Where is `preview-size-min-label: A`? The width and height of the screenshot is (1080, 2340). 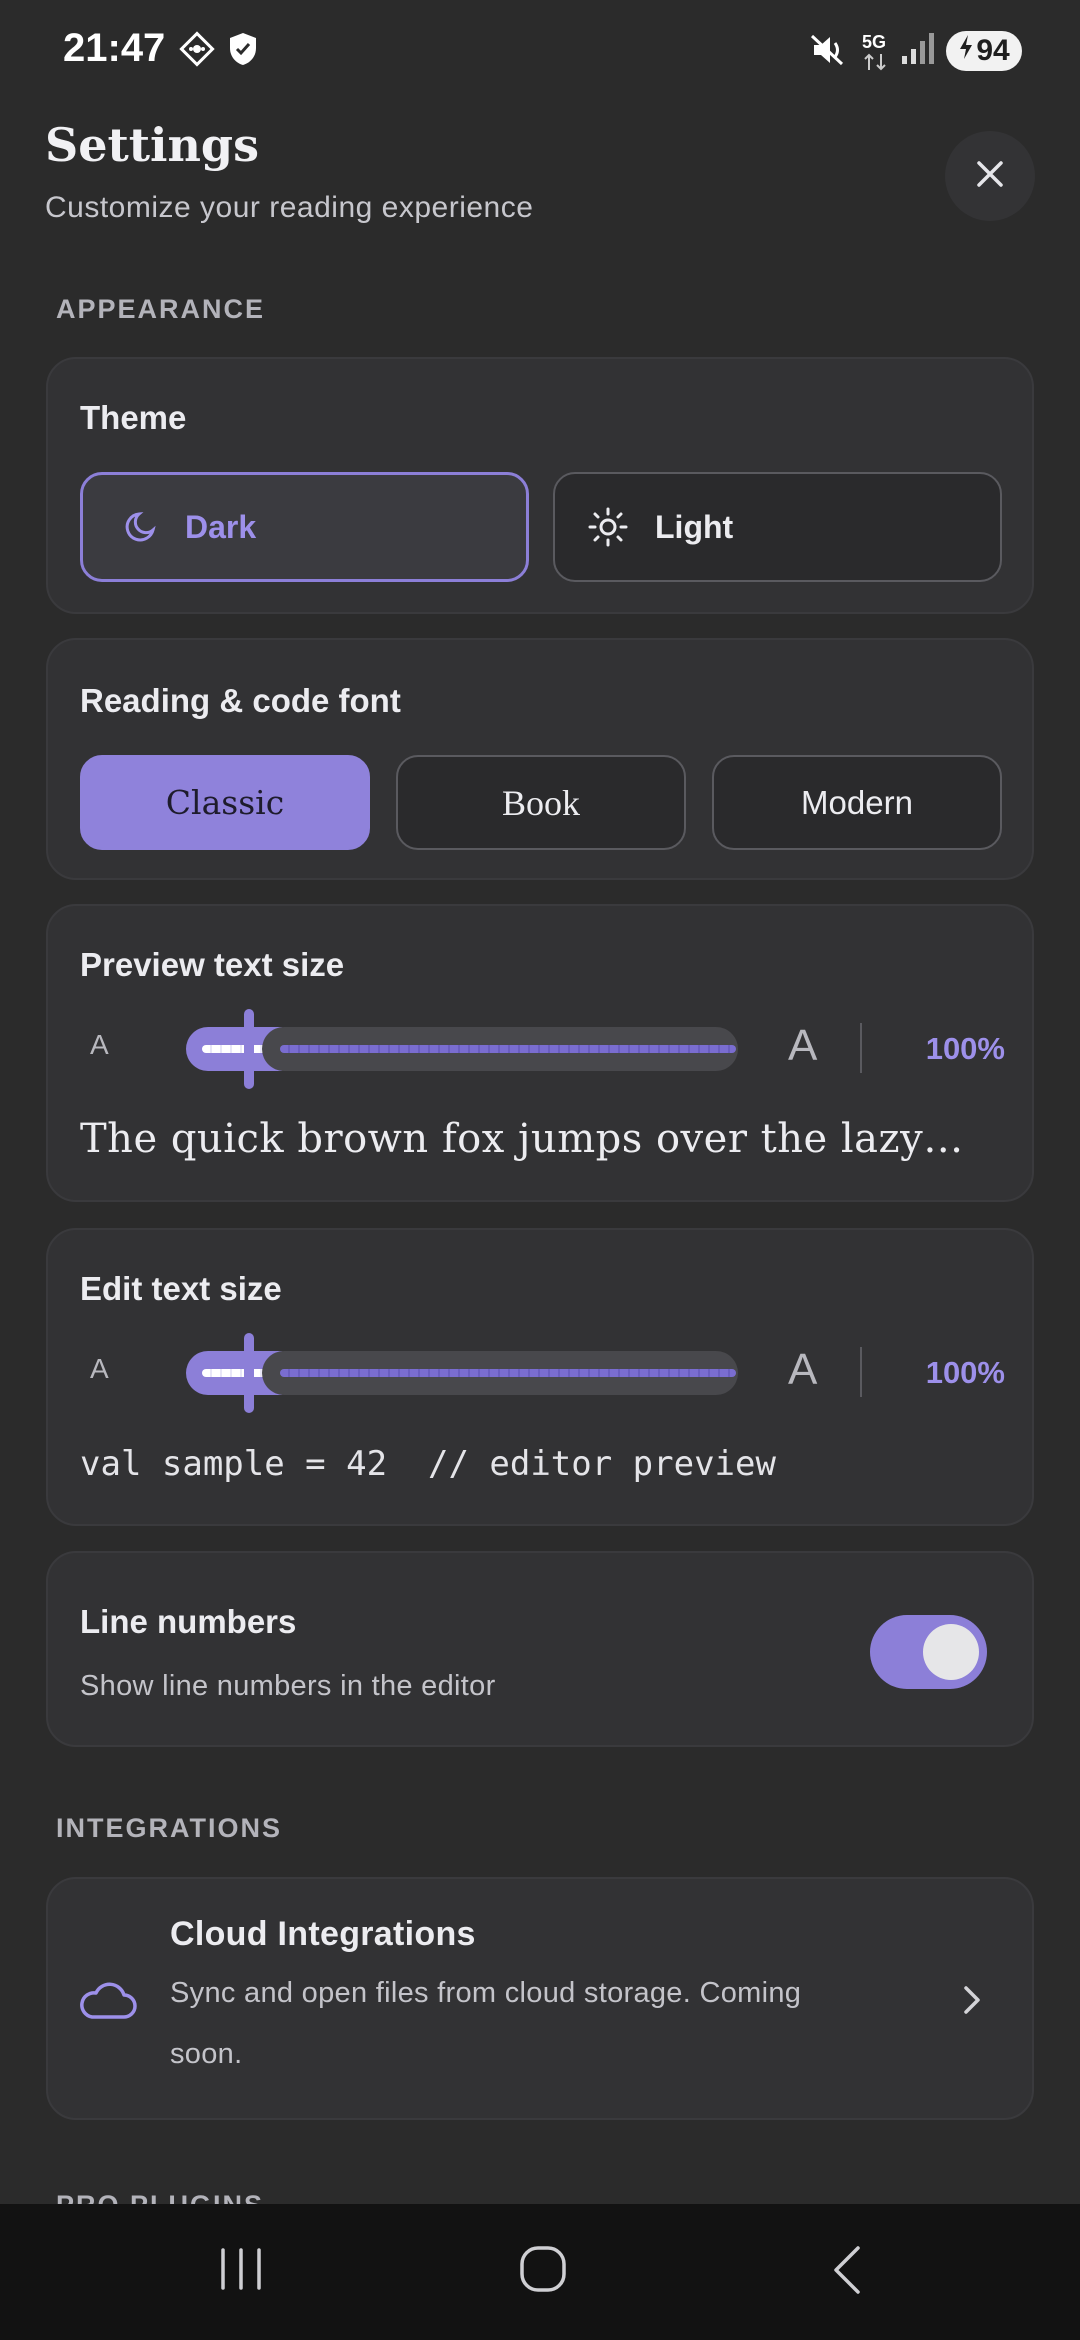 preview-size-min-label: A is located at coordinates (99, 1044).